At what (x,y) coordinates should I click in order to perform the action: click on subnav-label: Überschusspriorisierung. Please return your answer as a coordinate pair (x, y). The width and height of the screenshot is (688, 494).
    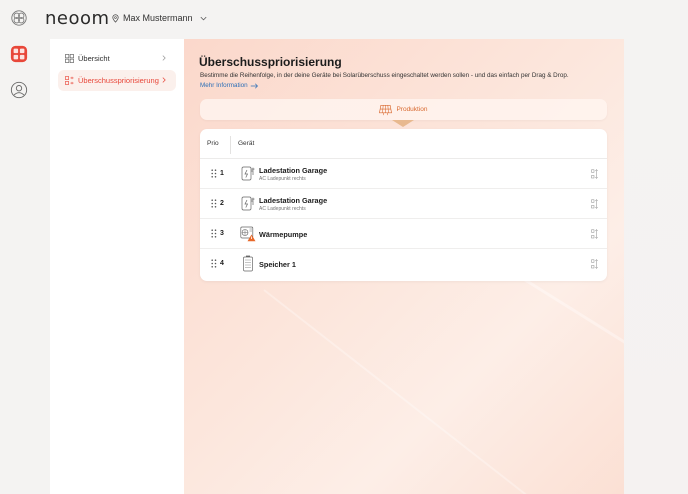
    Looking at the image, I should click on (118, 80).